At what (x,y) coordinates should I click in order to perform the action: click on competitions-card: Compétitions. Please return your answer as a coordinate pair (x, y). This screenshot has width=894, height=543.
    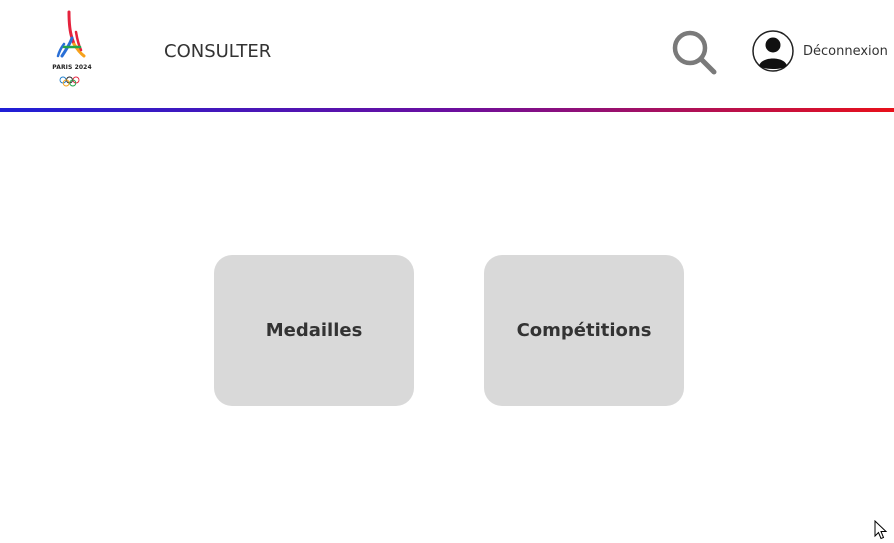
    Looking at the image, I should click on (584, 330).